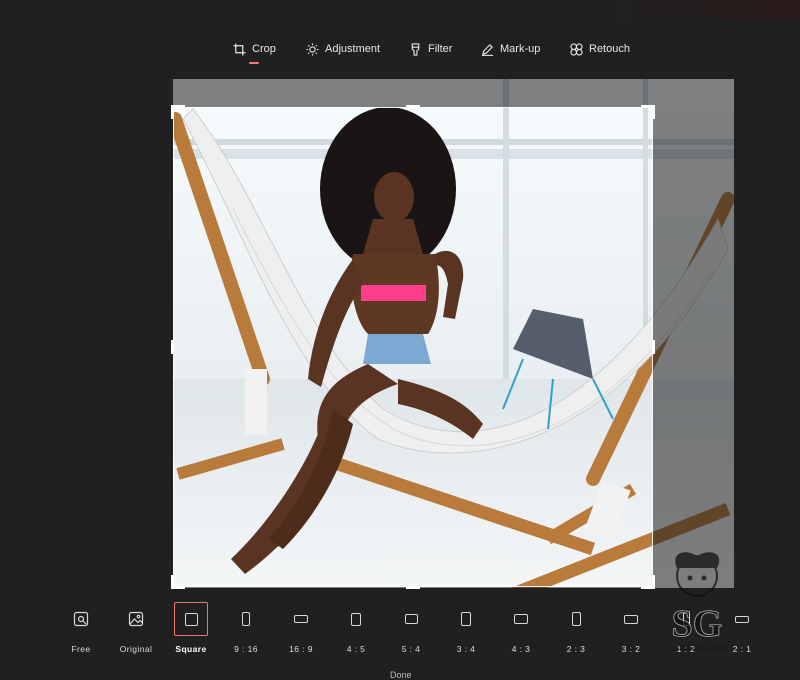  I want to click on ratio-2-3: 2 : 3, so click(576, 631).